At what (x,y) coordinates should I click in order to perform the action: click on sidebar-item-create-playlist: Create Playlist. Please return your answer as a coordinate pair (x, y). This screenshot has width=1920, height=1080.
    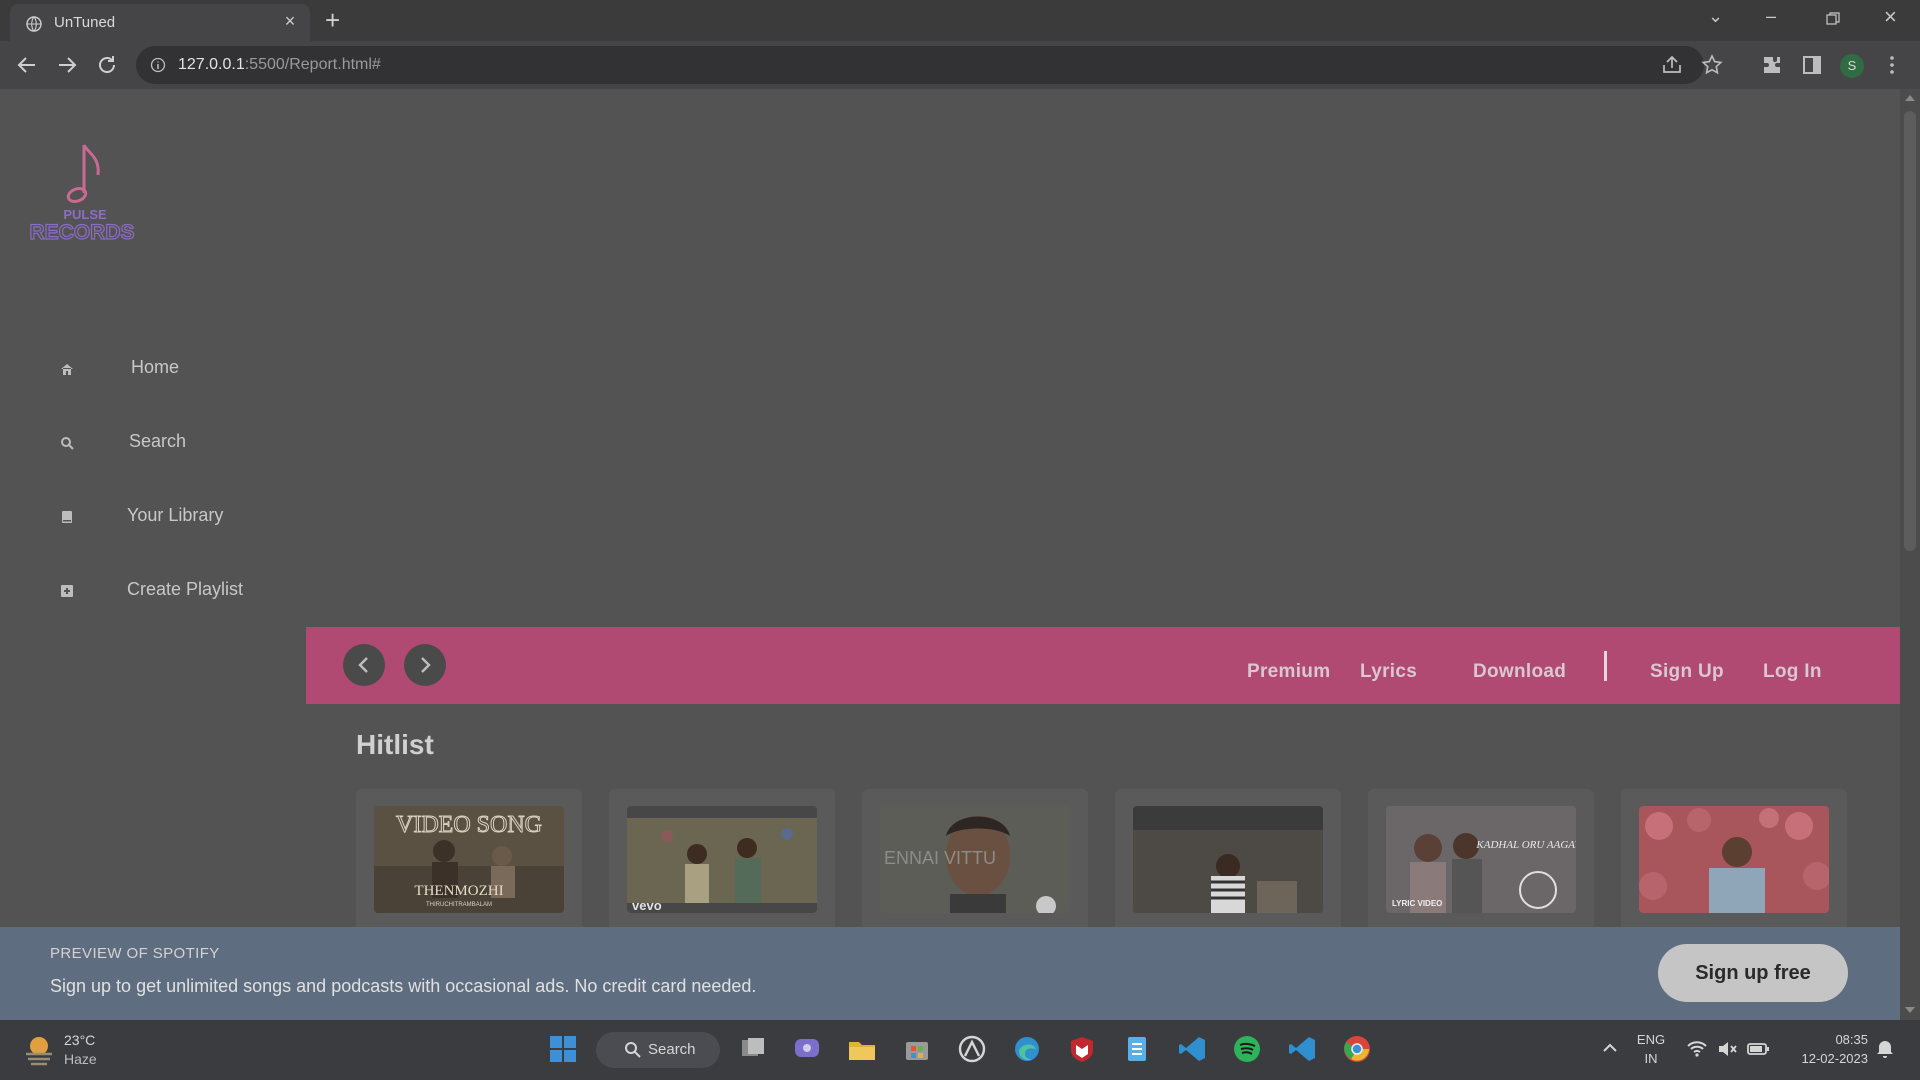
    Looking at the image, I should click on (170, 591).